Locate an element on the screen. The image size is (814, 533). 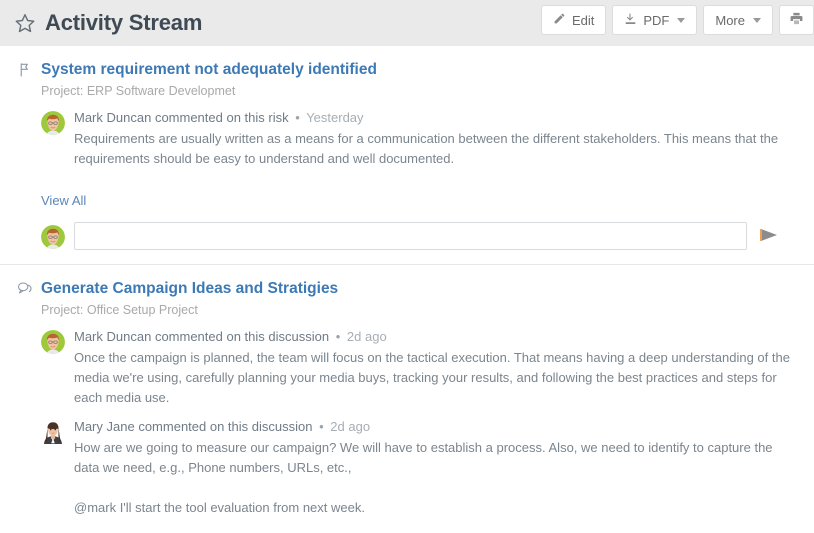
send-comment-button is located at coordinates (769, 236).